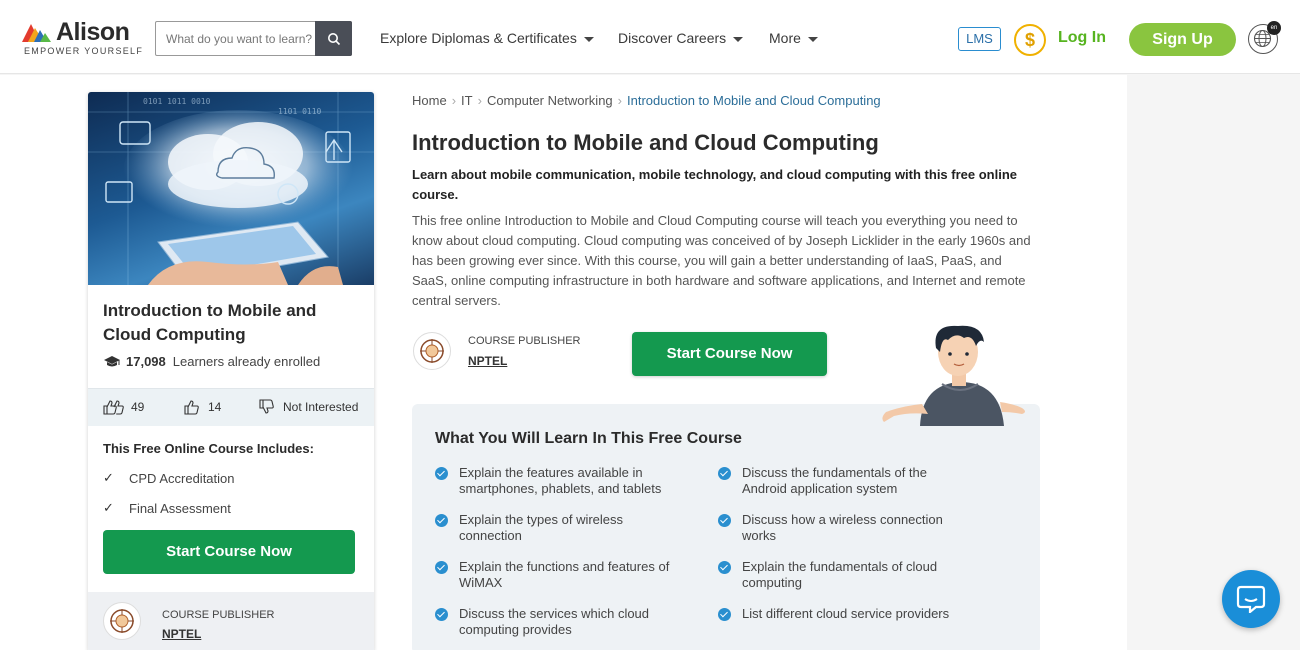 The image size is (1300, 650). What do you see at coordinates (1182, 39) in the screenshot?
I see `signup-button: Sign Up` at bounding box center [1182, 39].